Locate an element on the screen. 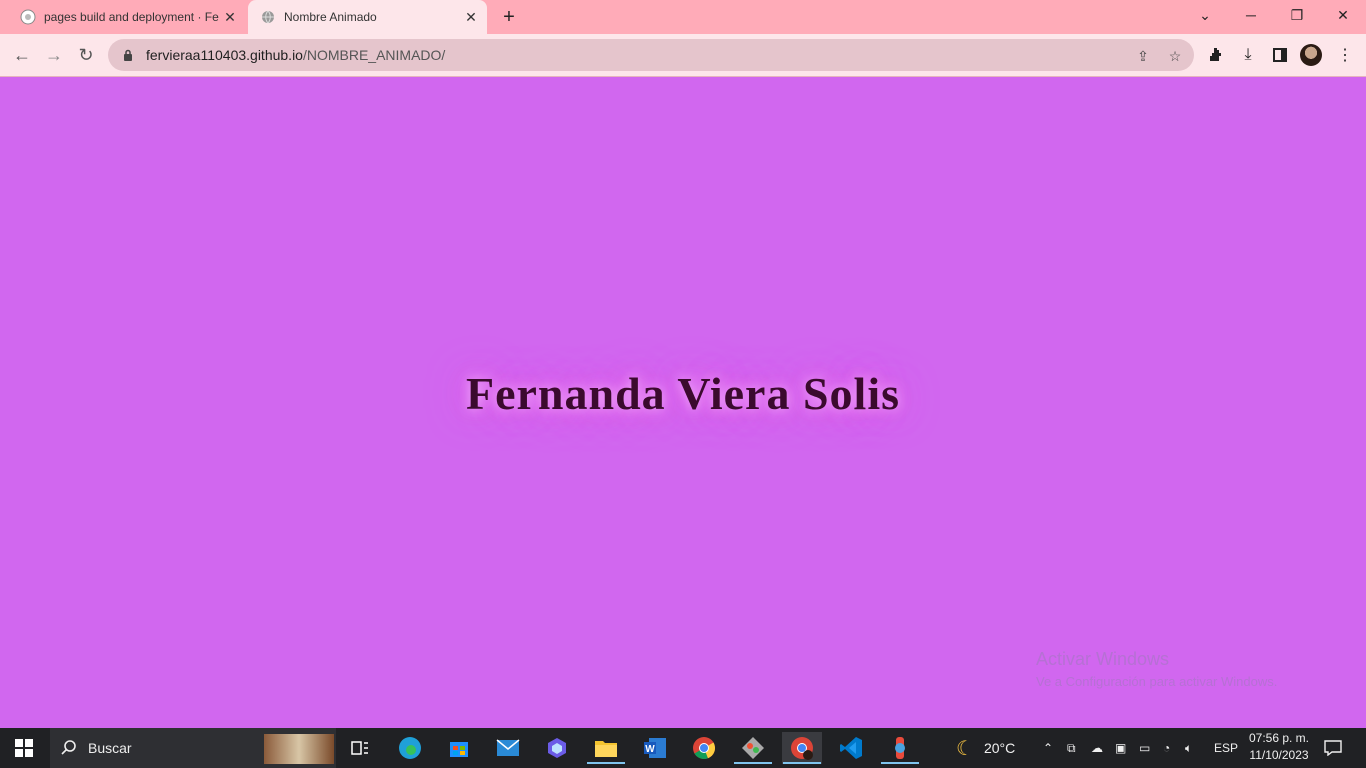  volume-icon: 🔈︎ is located at coordinates (1188, 748).